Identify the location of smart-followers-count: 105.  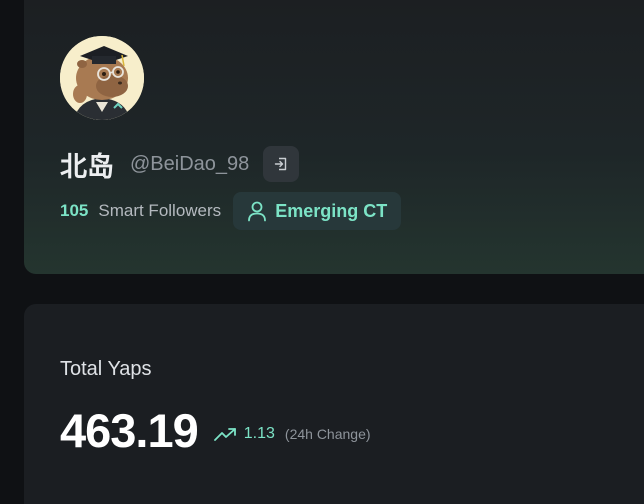
(74, 210).